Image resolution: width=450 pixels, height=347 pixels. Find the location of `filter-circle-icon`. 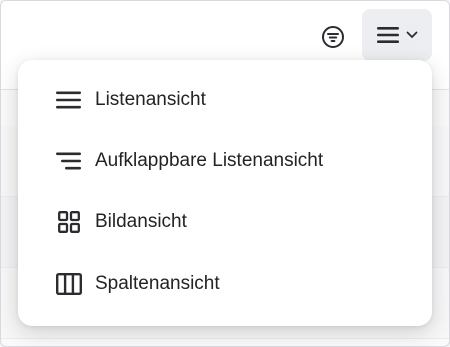

filter-circle-icon is located at coordinates (333, 37).